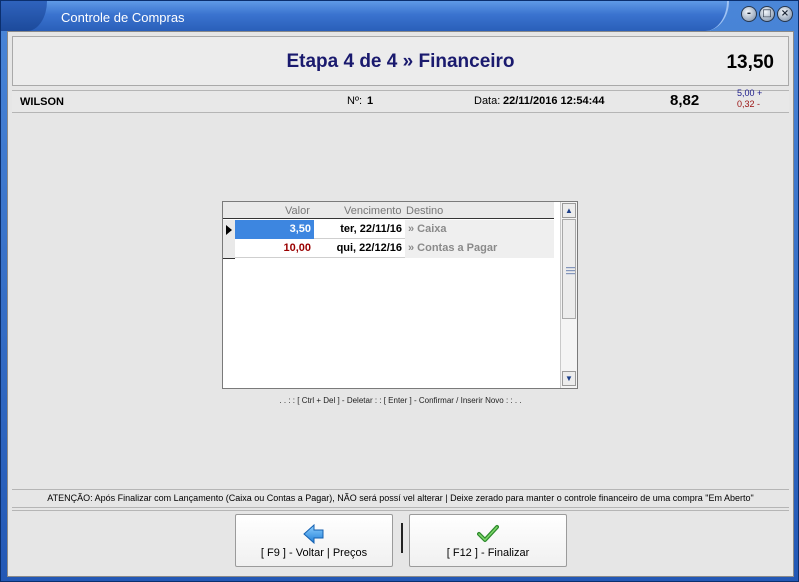 This screenshot has height=582, width=799. What do you see at coordinates (297, 211) in the screenshot?
I see `column-header-valor: Valor` at bounding box center [297, 211].